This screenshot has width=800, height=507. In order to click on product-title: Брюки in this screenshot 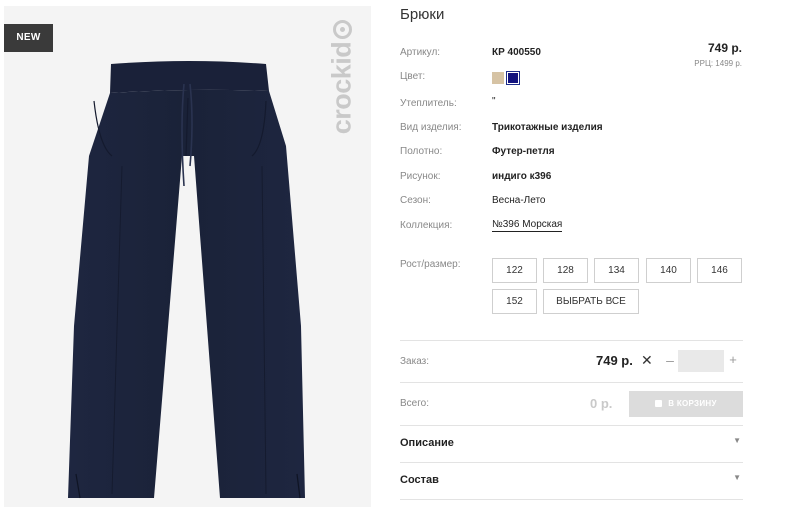, I will do `click(422, 14)`.